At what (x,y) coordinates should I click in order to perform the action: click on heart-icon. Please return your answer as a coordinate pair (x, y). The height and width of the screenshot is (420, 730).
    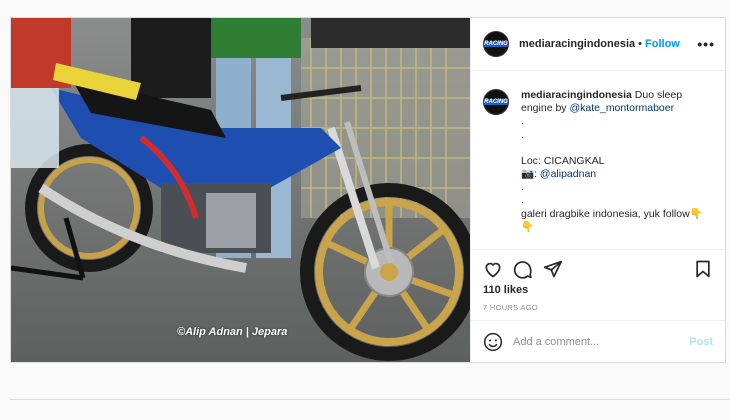
    Looking at the image, I should click on (493, 269).